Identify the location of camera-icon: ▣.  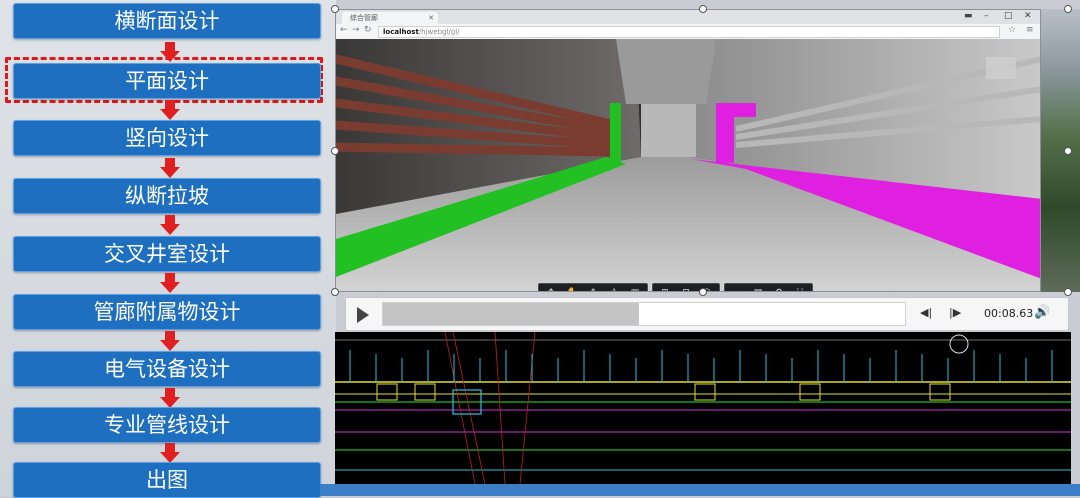
(635, 288).